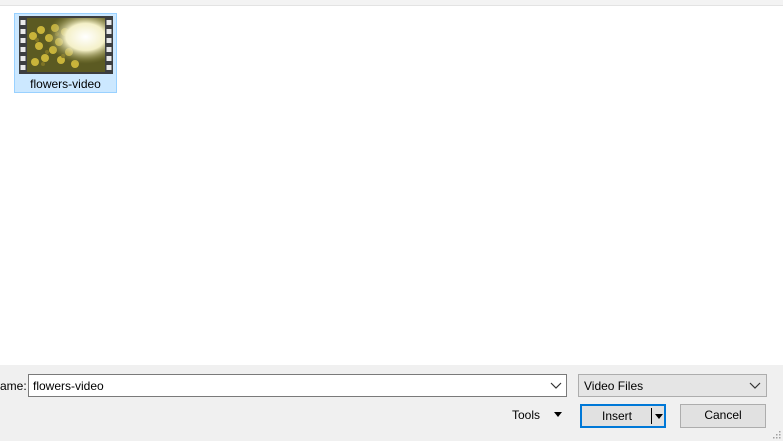 The width and height of the screenshot is (783, 441). I want to click on insert-button: Insert, so click(623, 416).